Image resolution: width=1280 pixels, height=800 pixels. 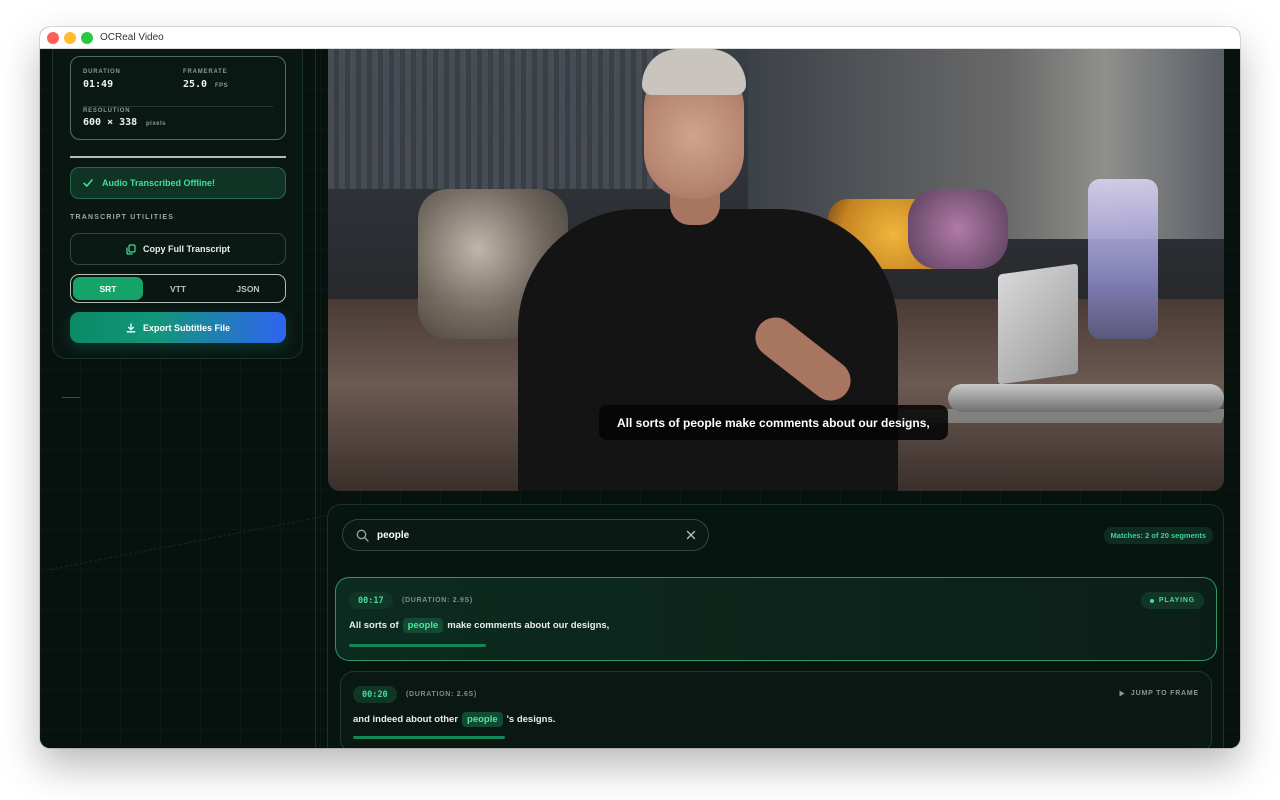 What do you see at coordinates (1122, 693) in the screenshot?
I see `play-icon` at bounding box center [1122, 693].